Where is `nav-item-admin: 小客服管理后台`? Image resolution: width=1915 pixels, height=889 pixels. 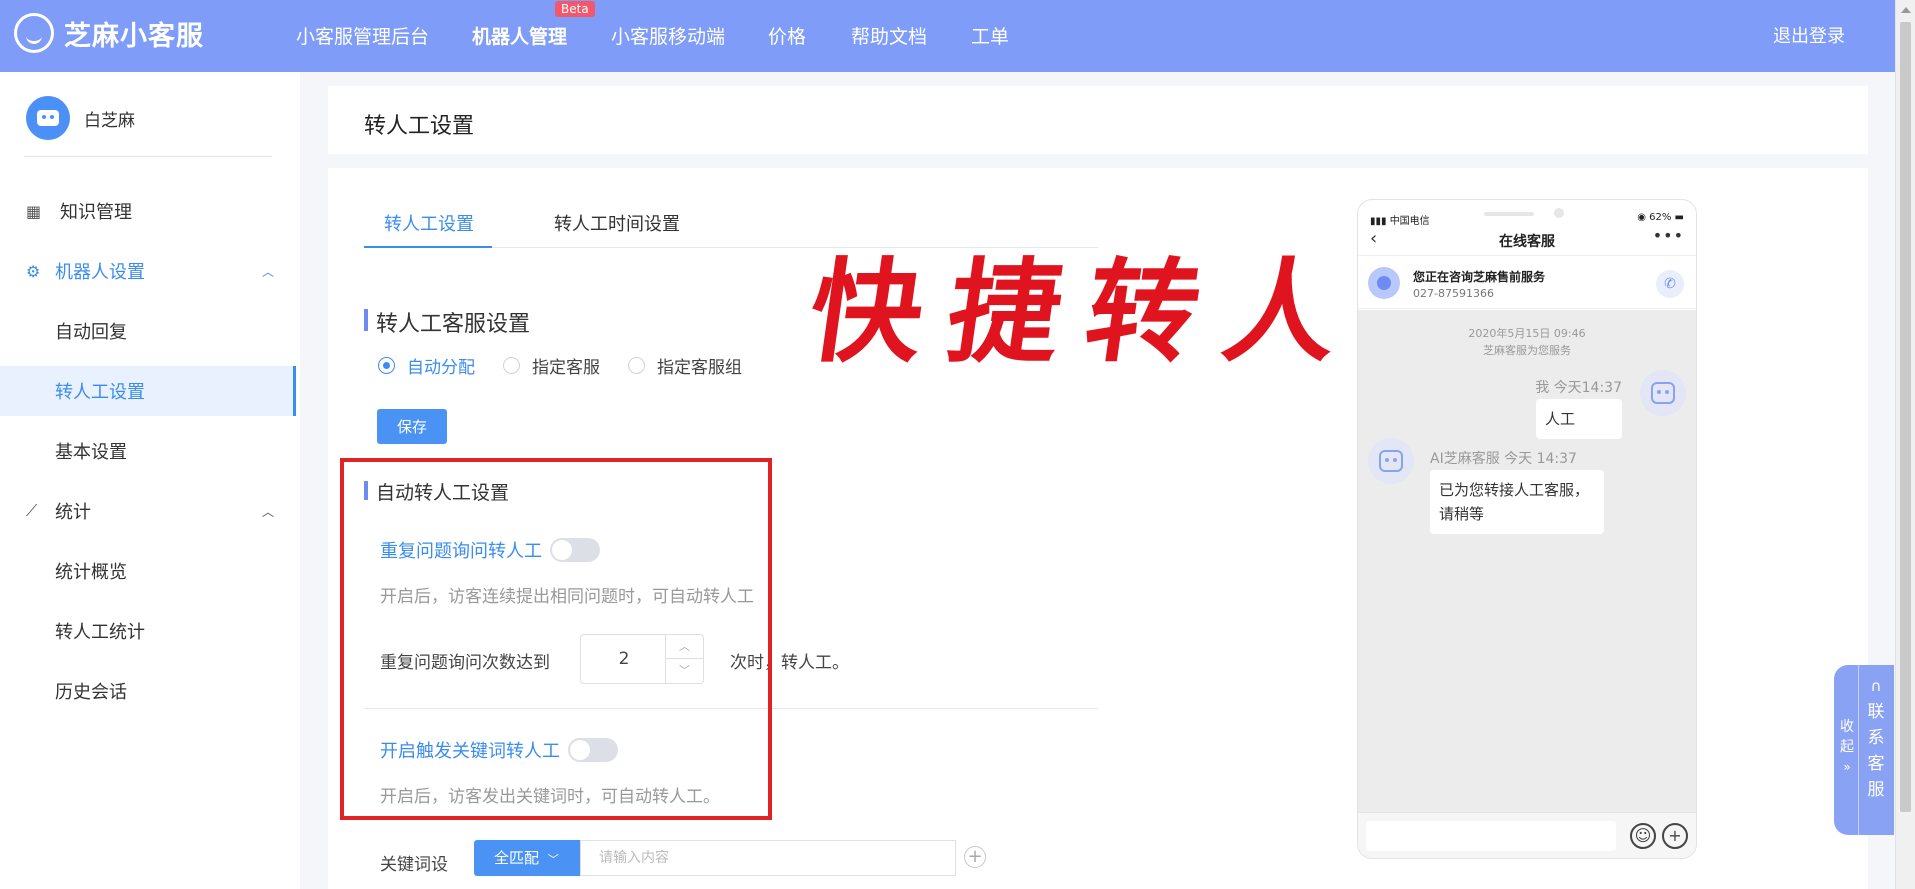 nav-item-admin: 小客服管理后台 is located at coordinates (362, 35).